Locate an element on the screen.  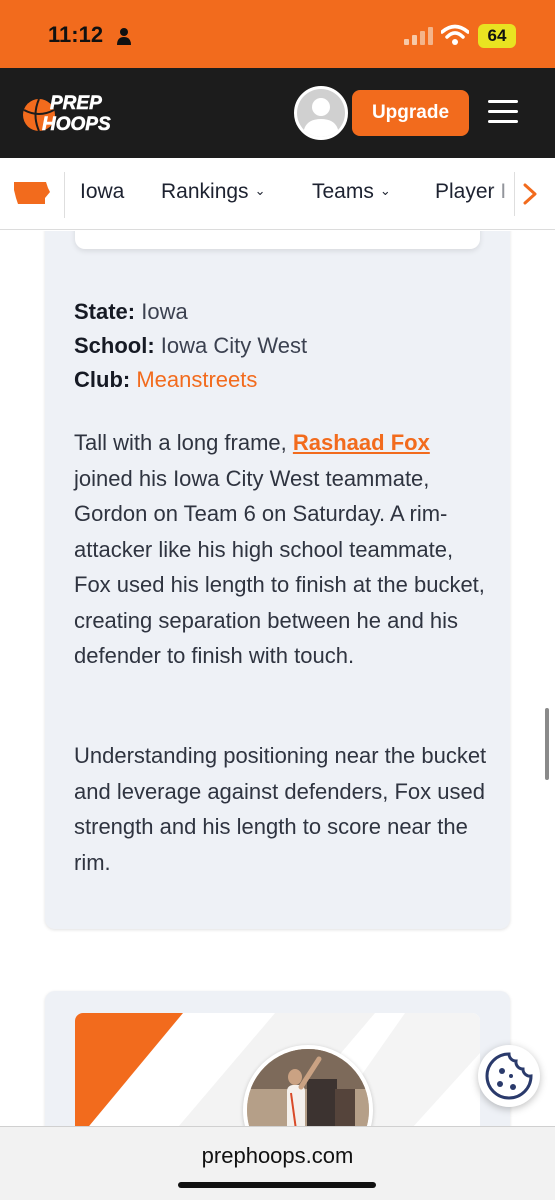
status-bar: 11:12 64 is located at coordinates (277, 34).